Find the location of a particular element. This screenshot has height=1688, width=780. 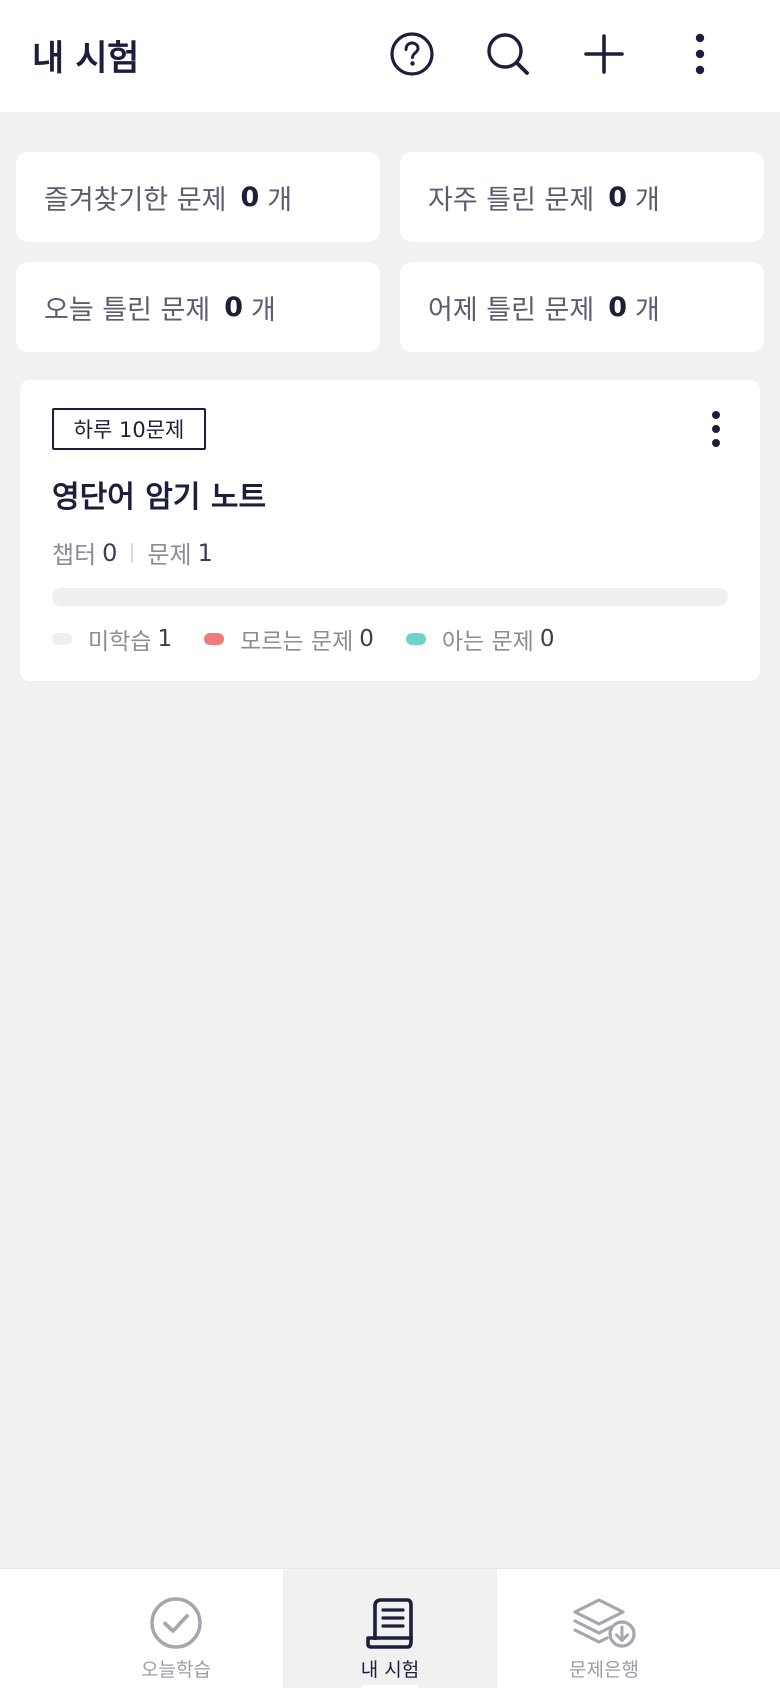

chapter-label: 챕터 is located at coordinates (74, 555).